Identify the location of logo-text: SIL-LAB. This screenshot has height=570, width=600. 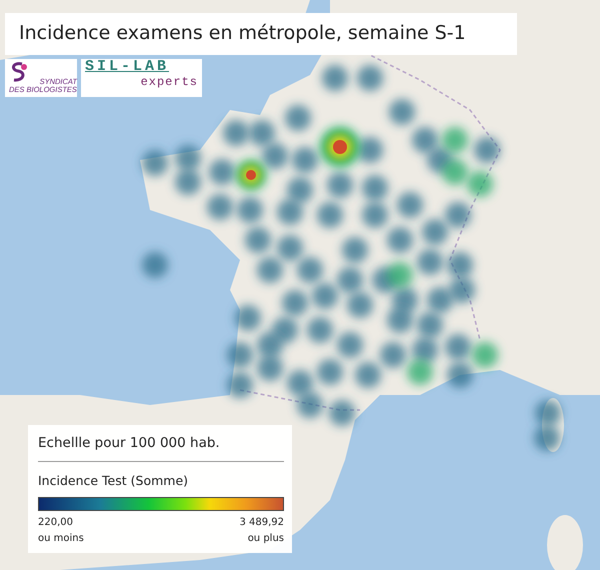
(127, 67).